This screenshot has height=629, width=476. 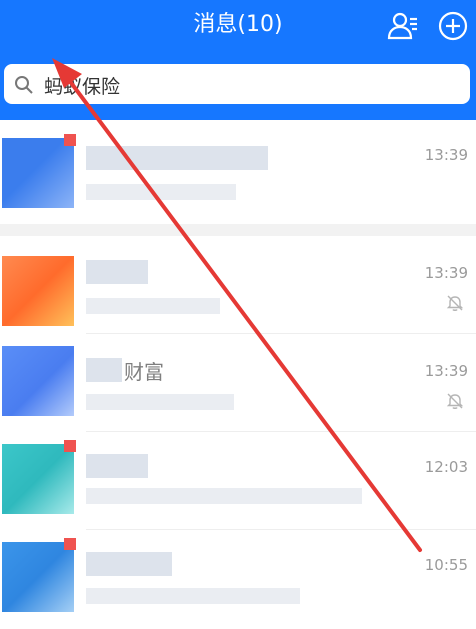 What do you see at coordinates (446, 467) in the screenshot?
I see `conversation-time: 12:03` at bounding box center [446, 467].